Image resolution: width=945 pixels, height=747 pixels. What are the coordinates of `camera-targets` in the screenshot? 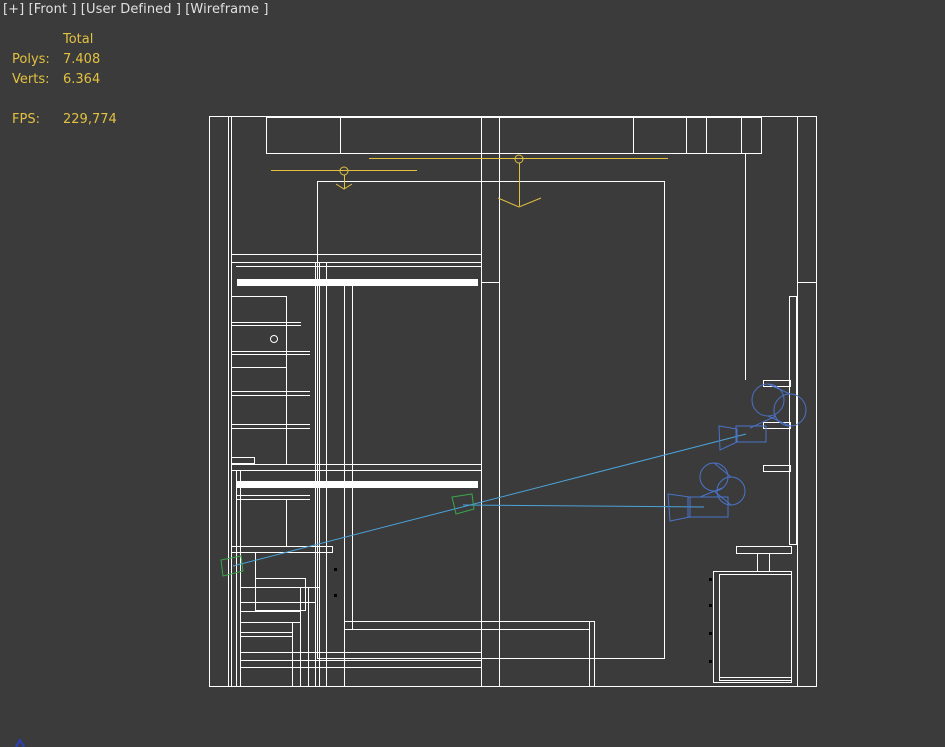 It's located at (347, 535).